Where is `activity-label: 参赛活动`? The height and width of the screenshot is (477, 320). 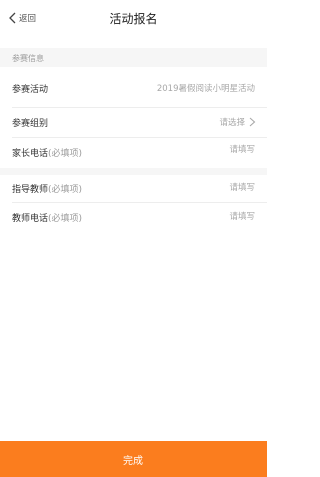 activity-label: 参赛活动 is located at coordinates (30, 90).